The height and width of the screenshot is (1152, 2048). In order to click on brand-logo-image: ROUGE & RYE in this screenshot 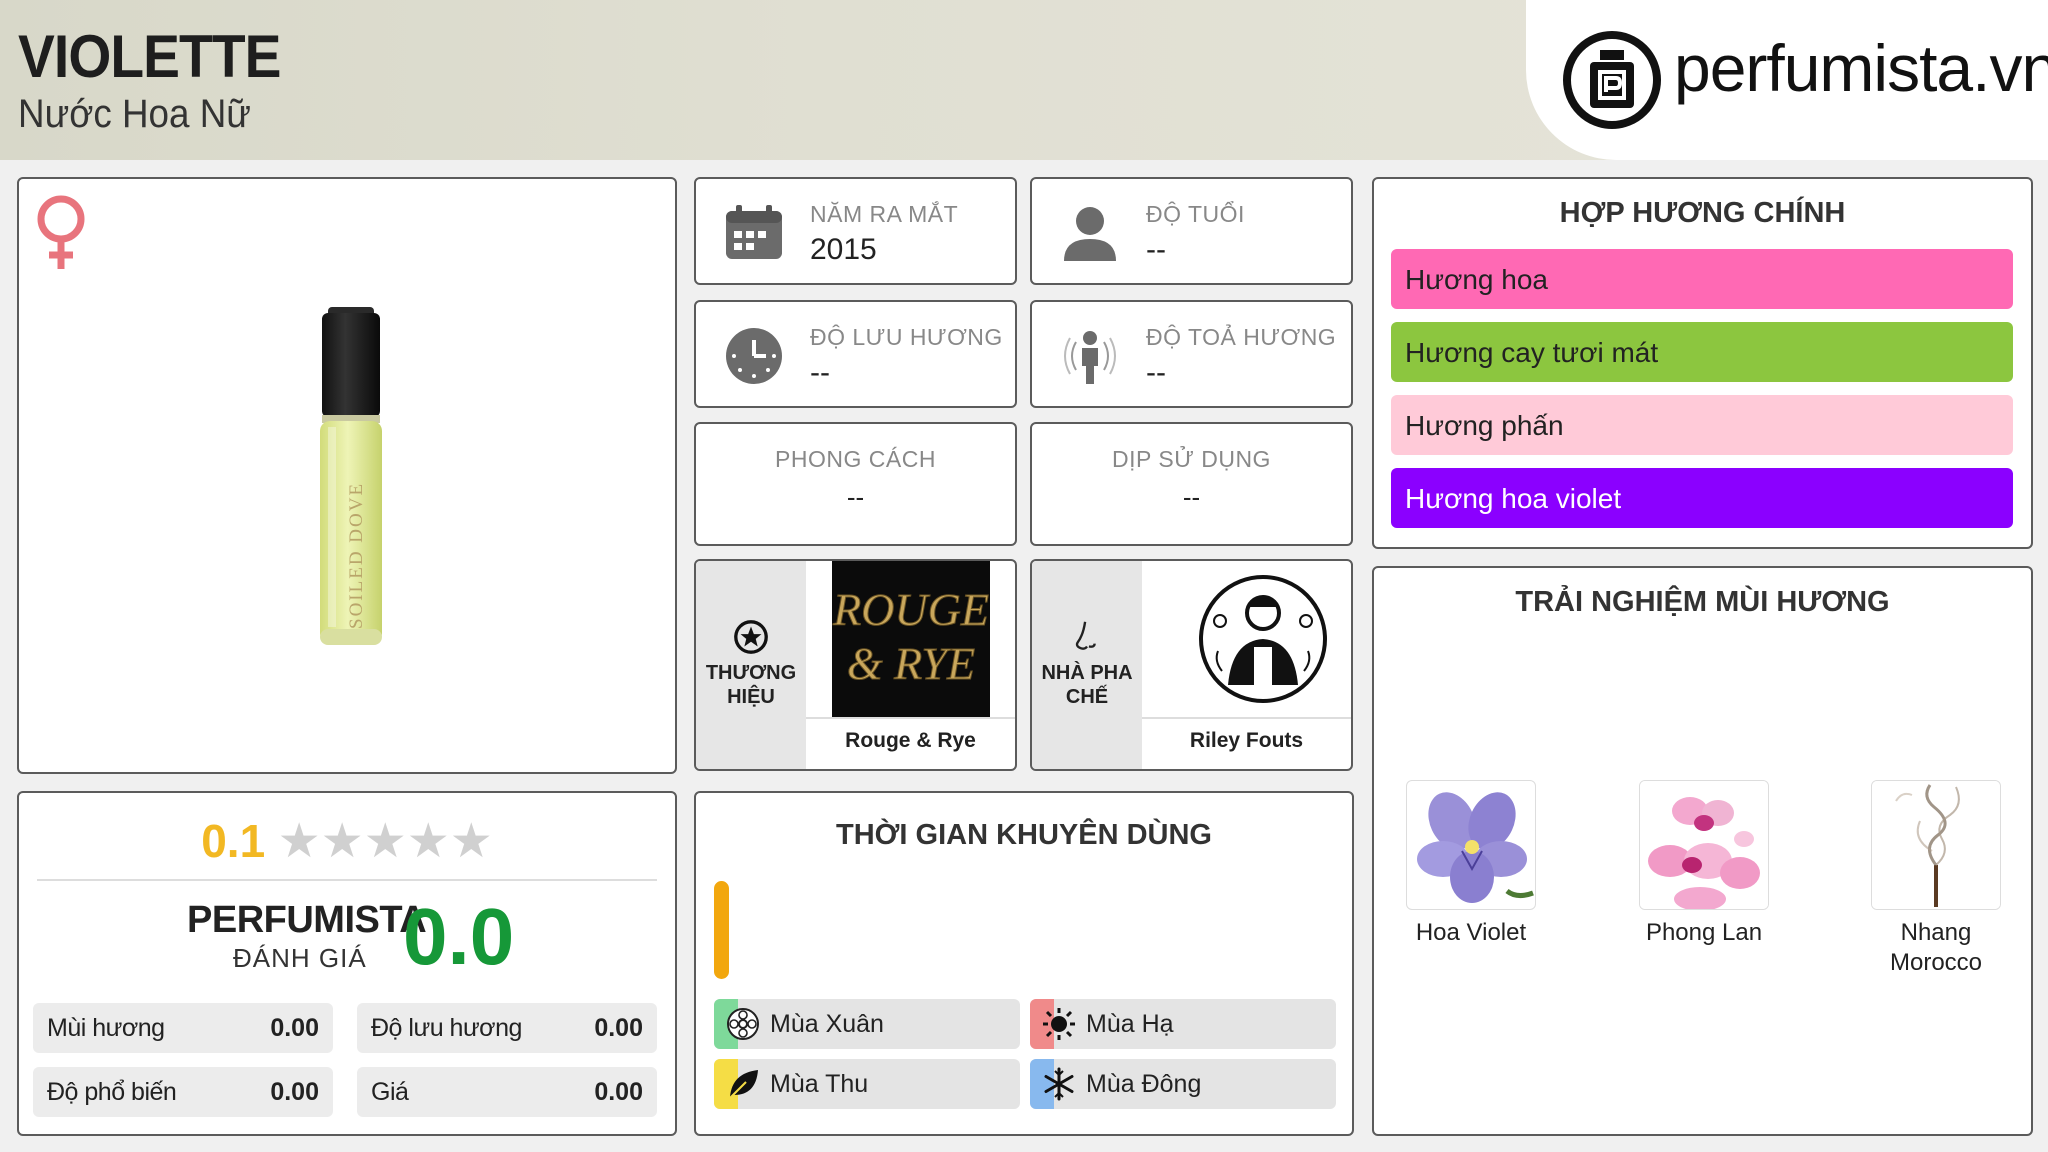, I will do `click(911, 639)`.